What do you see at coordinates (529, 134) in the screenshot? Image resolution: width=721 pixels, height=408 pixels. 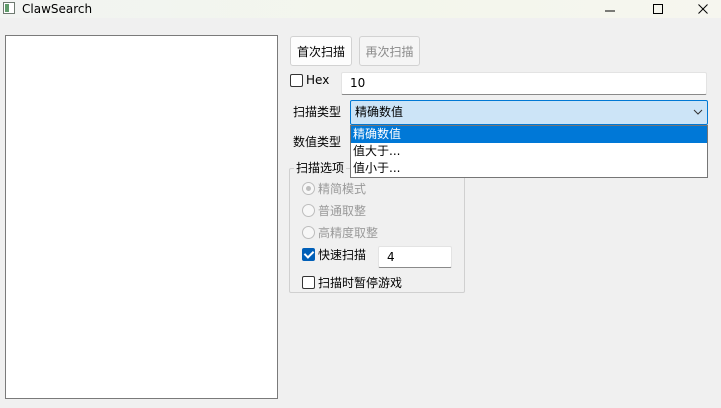 I see `scan-type-option-exact: 精确数值` at bounding box center [529, 134].